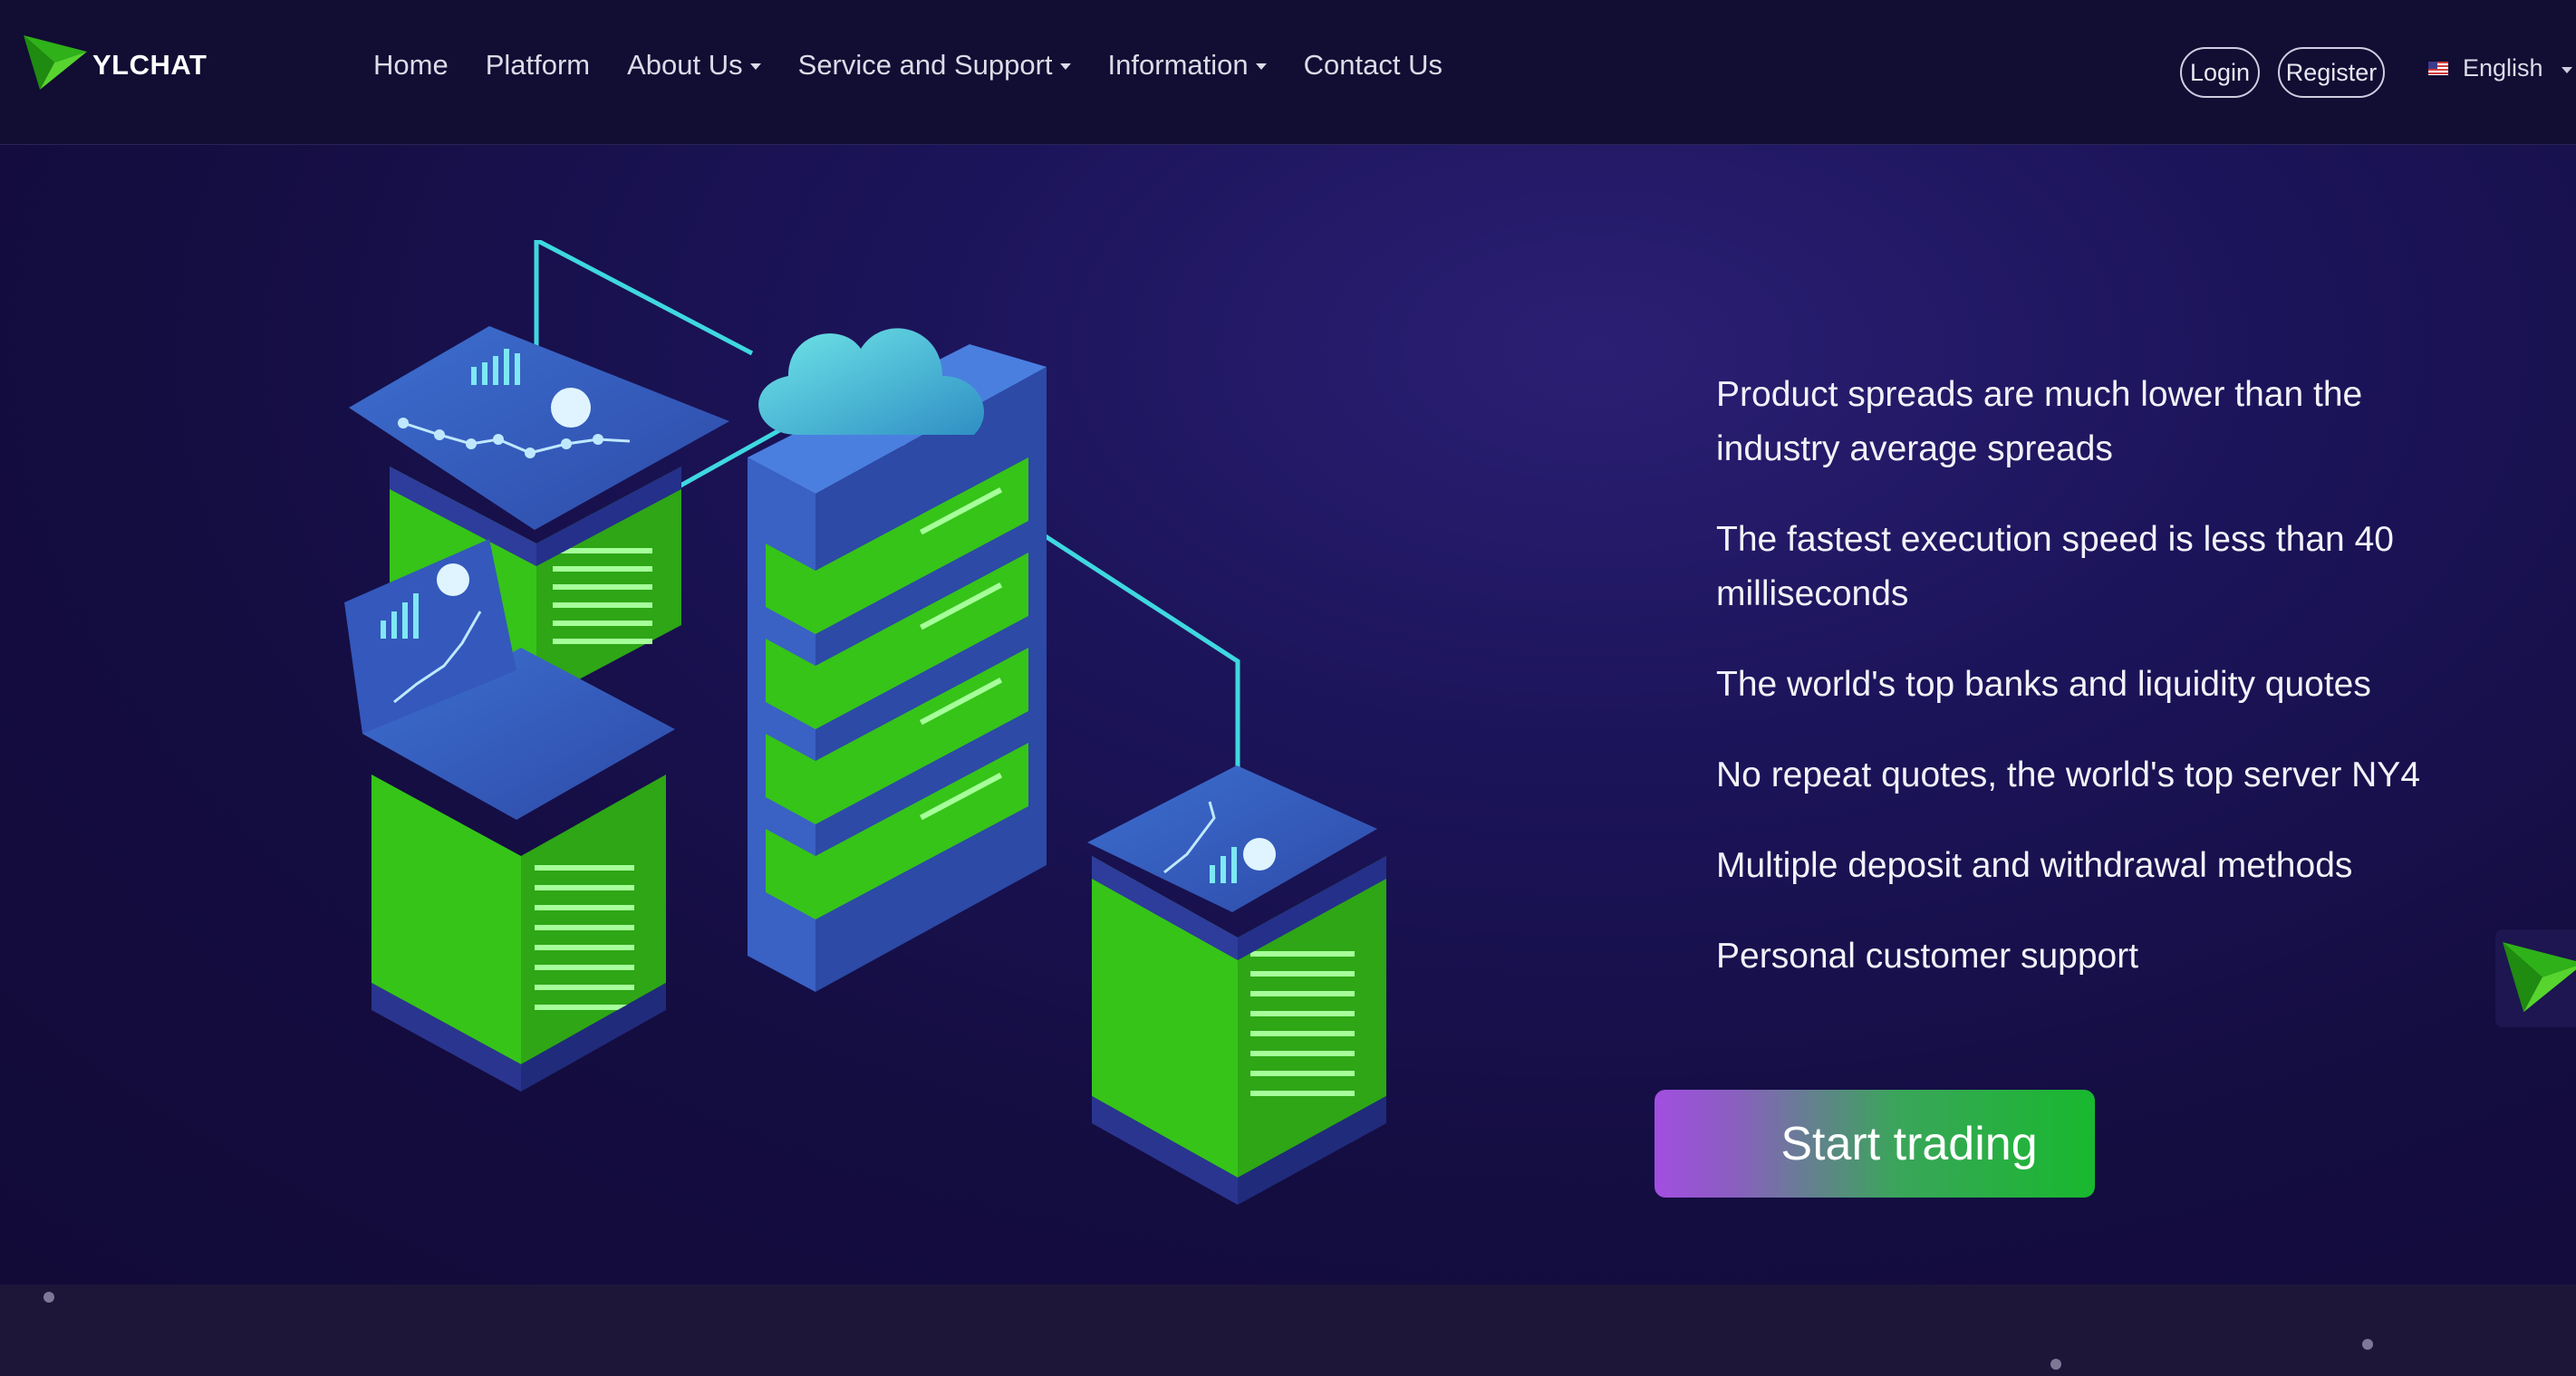  What do you see at coordinates (2220, 72) in the screenshot?
I see `login-button: Login` at bounding box center [2220, 72].